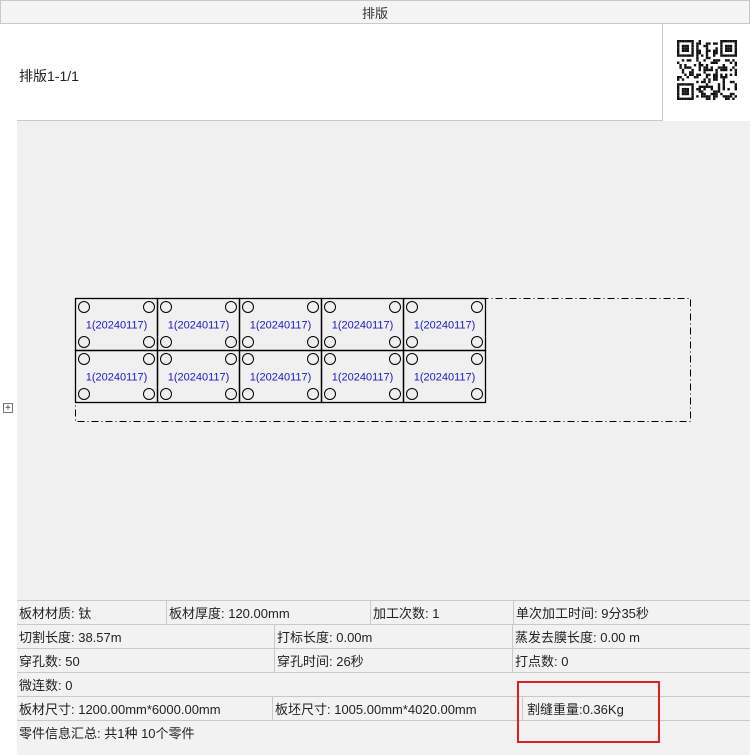  I want to click on kerf-weight-highlight, so click(588, 712).